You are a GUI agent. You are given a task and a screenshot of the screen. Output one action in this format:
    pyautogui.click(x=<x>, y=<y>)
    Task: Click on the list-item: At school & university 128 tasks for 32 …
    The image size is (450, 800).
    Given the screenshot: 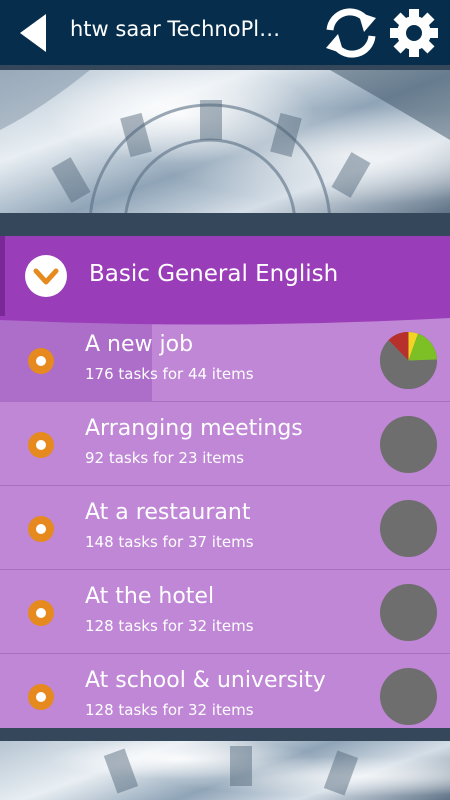 What is the action you would take?
    pyautogui.click(x=225, y=696)
    